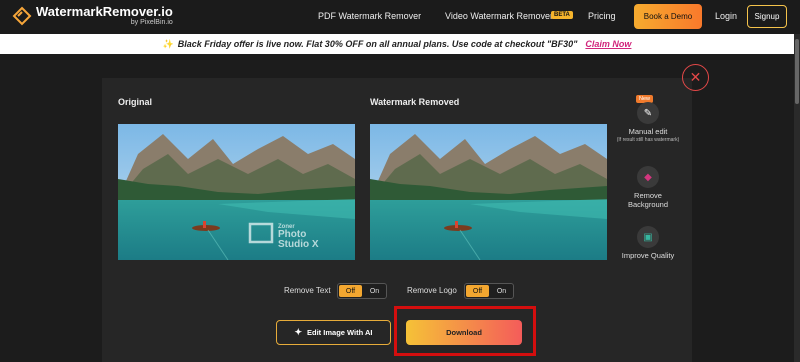 The width and height of the screenshot is (800, 362). What do you see at coordinates (608, 44) in the screenshot?
I see `claim-now-link: Claim Now` at bounding box center [608, 44].